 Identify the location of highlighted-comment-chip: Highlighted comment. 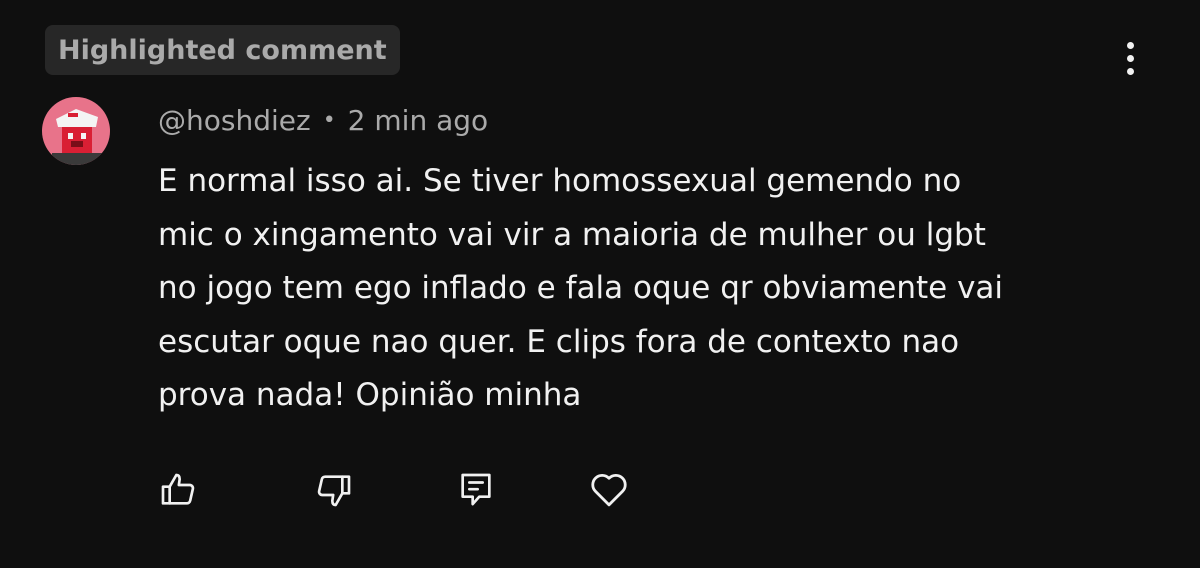
(222, 50).